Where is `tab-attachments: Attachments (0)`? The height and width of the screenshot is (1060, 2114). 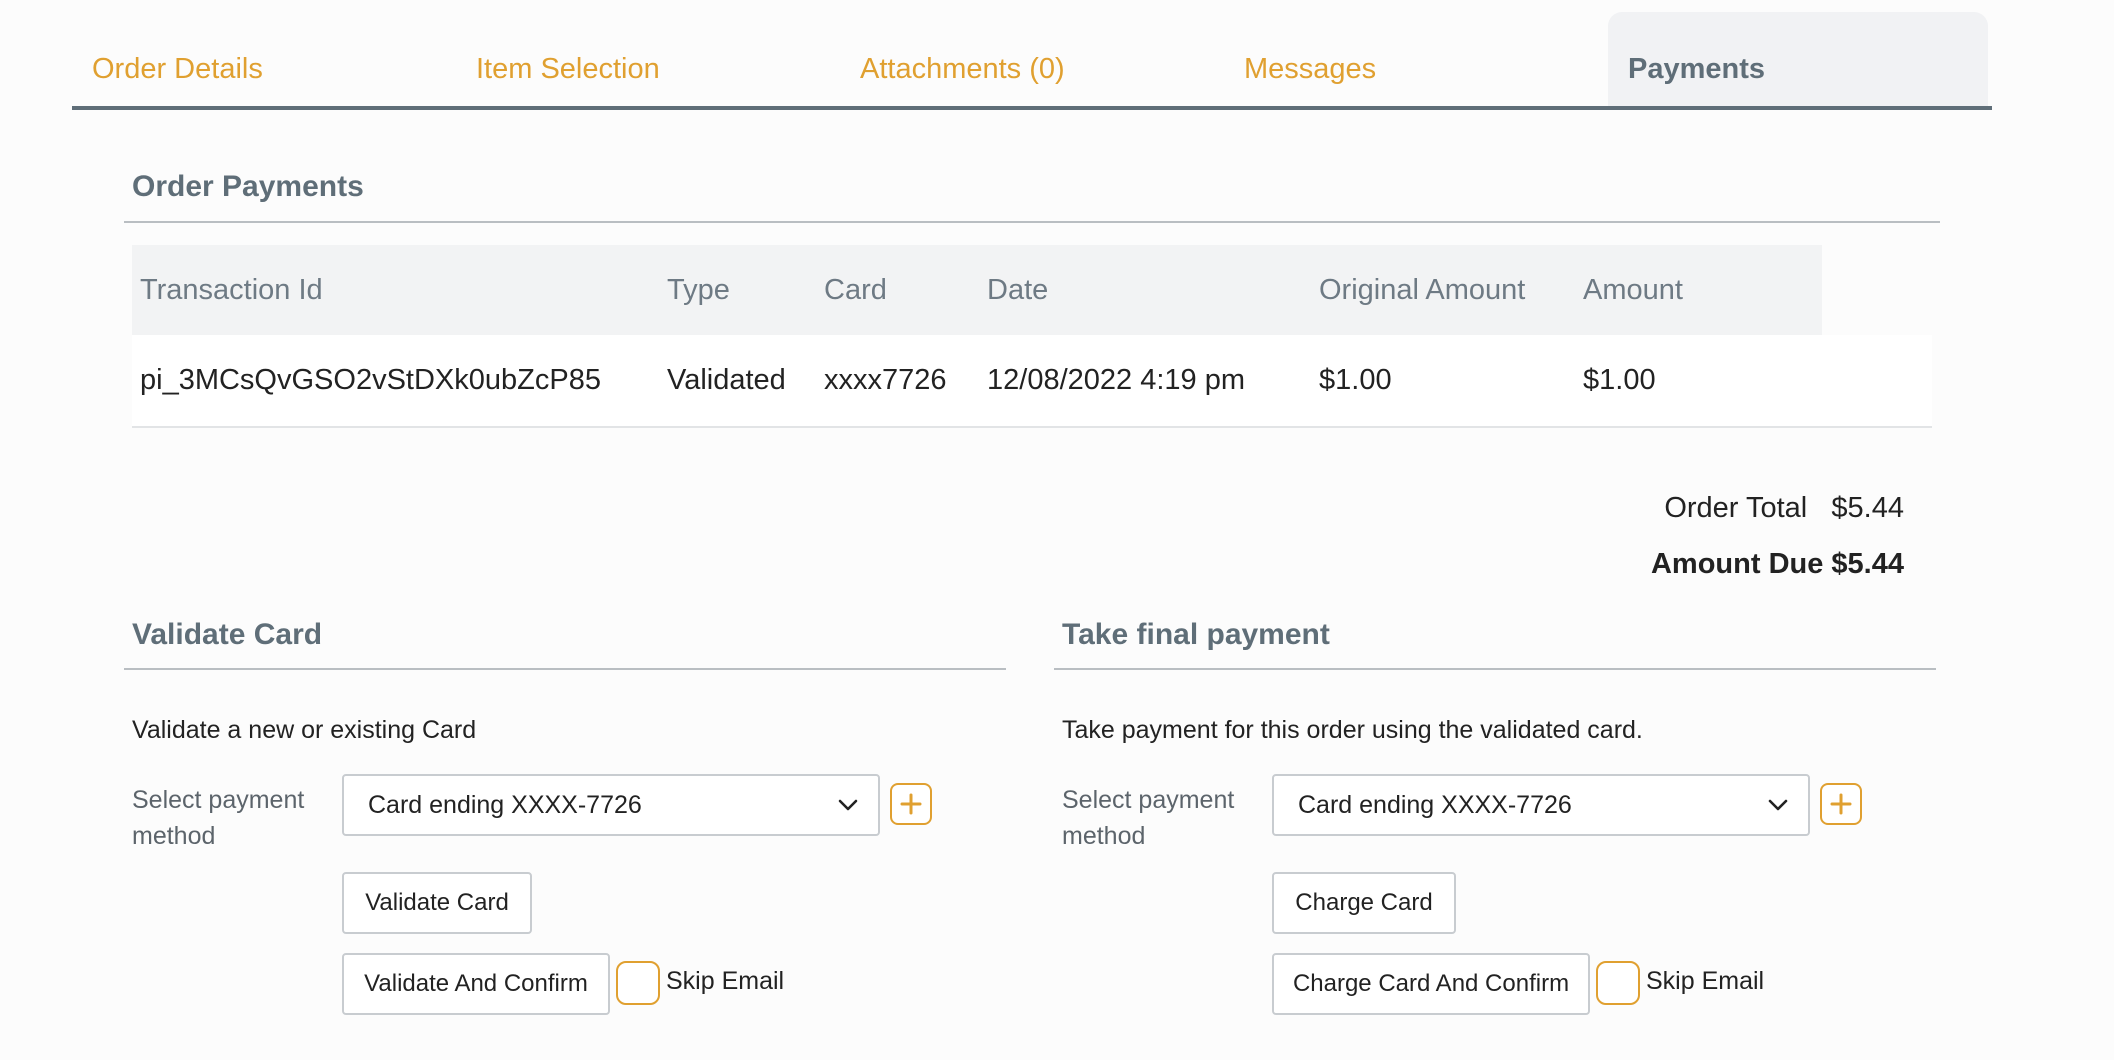 tab-attachments: Attachments (0) is located at coordinates (962, 59).